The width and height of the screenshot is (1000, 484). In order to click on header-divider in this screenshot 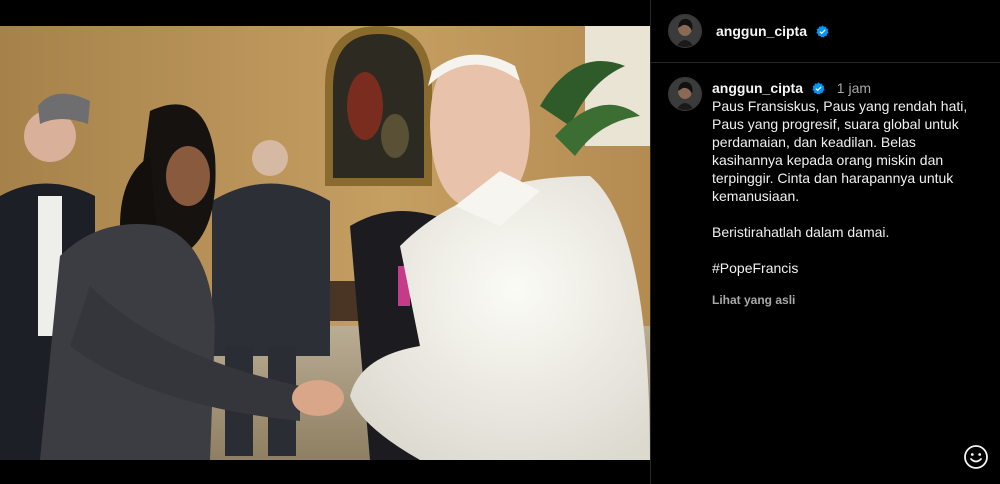, I will do `click(825, 62)`.